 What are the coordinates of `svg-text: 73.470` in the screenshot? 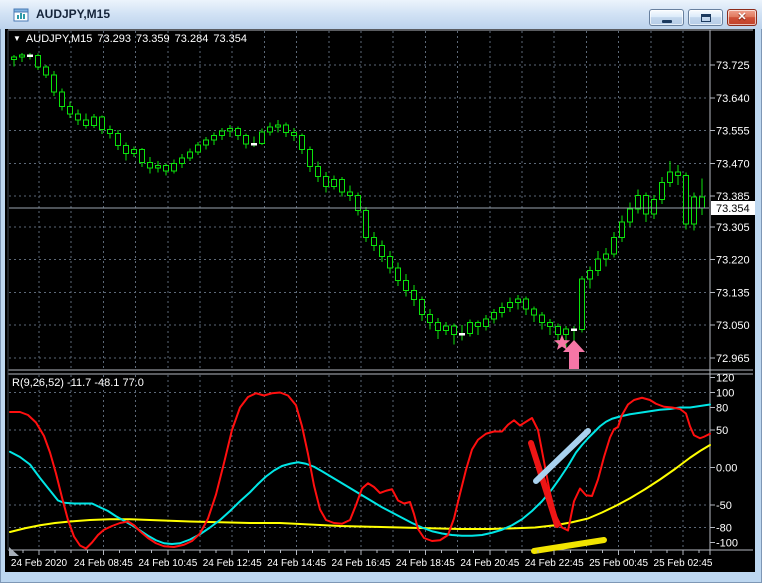 It's located at (733, 164).